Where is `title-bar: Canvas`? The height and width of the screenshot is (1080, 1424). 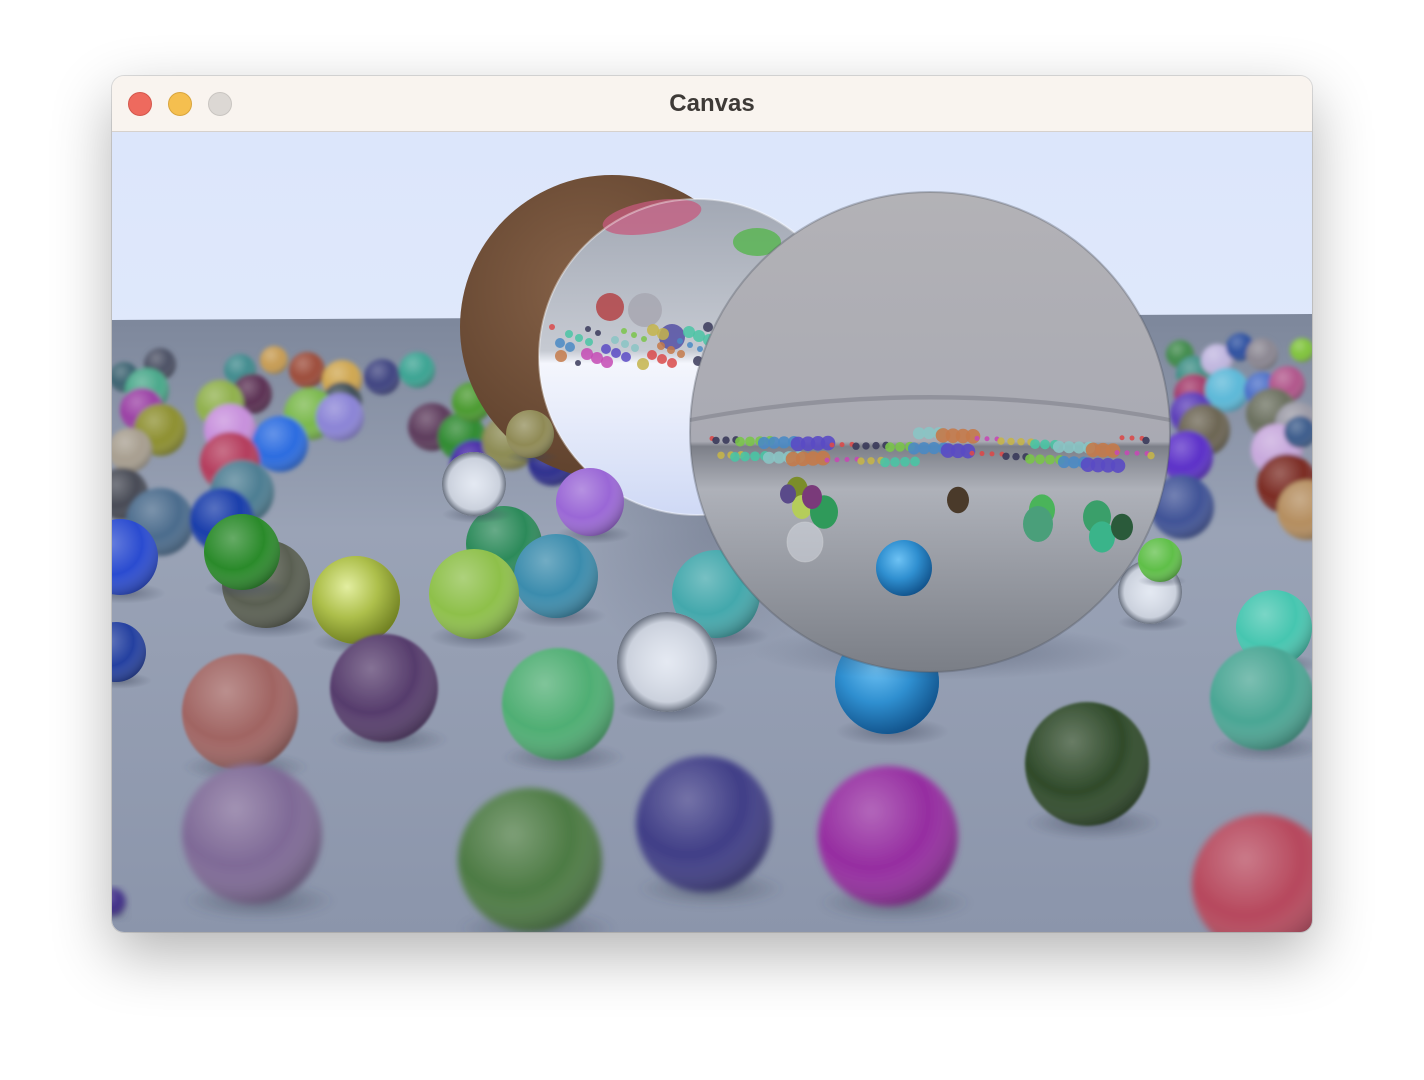
title-bar: Canvas is located at coordinates (712, 104).